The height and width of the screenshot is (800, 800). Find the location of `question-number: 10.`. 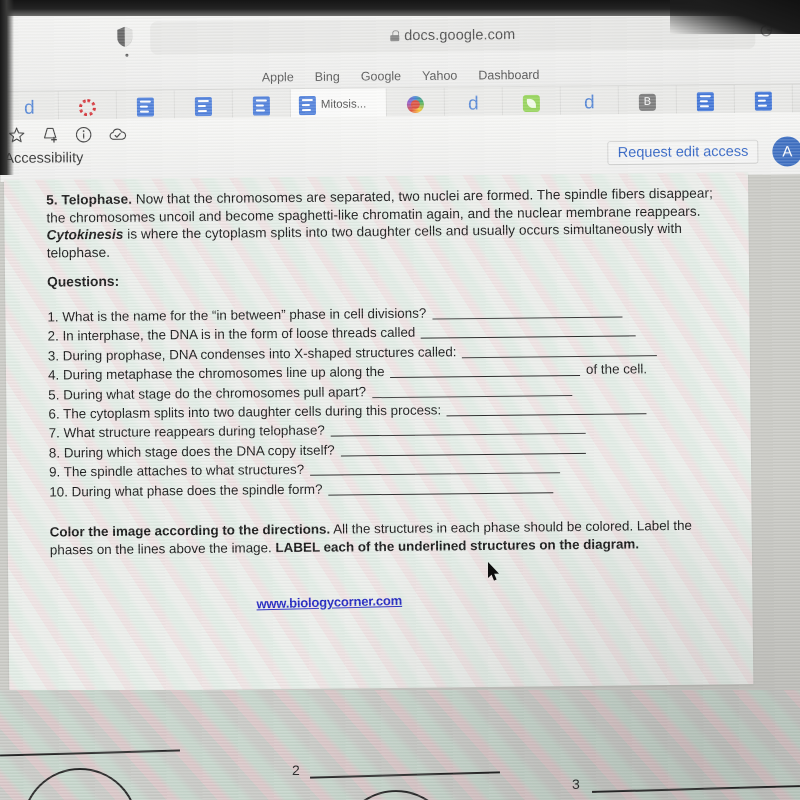

question-number: 10. is located at coordinates (58, 492).